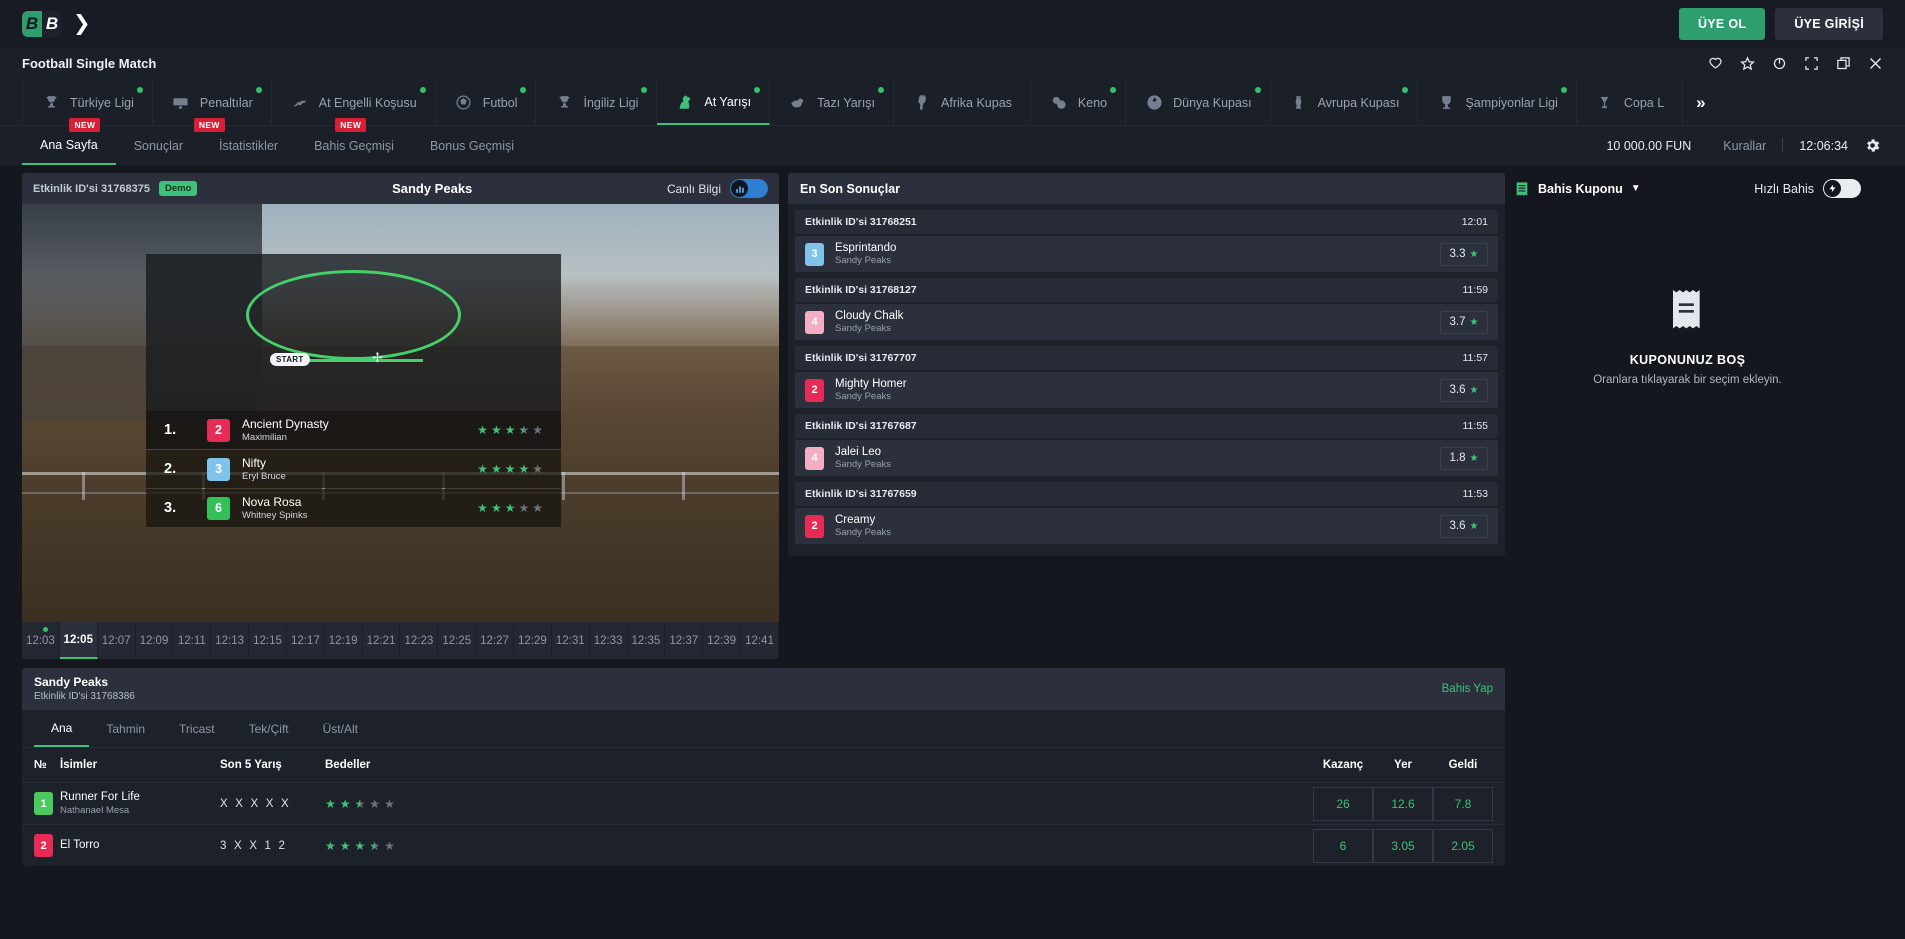 The height and width of the screenshot is (939, 1905). What do you see at coordinates (647, 640) in the screenshot?
I see `timeline-item: 12:35` at bounding box center [647, 640].